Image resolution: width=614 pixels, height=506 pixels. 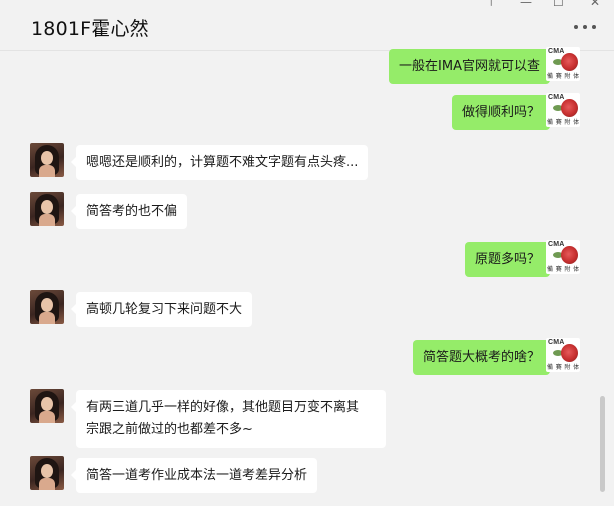 What do you see at coordinates (503, 112) in the screenshot?
I see `message-bubble-sent: 做得顺利吗？` at bounding box center [503, 112].